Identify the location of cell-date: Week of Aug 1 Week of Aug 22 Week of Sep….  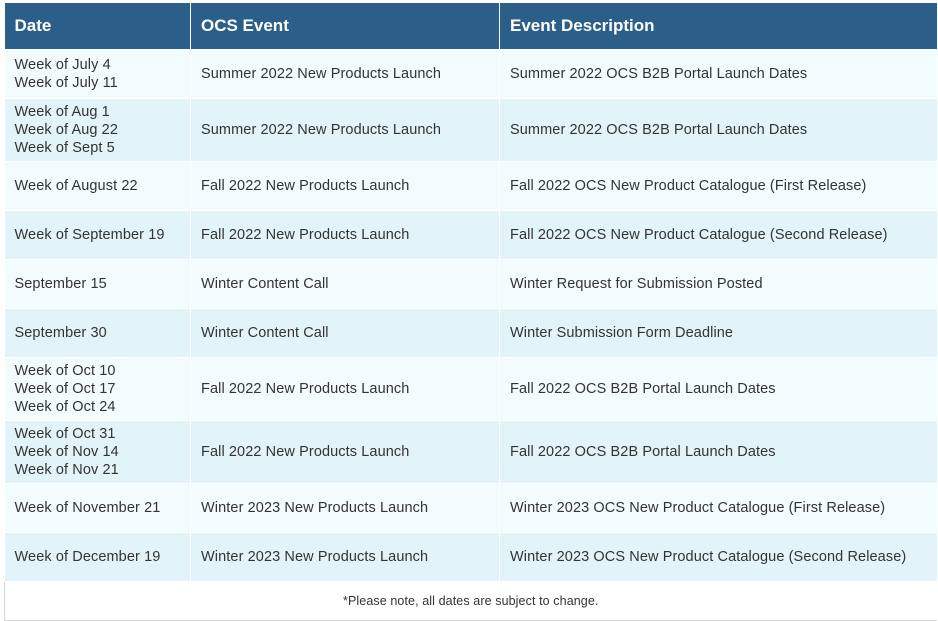
(97, 130).